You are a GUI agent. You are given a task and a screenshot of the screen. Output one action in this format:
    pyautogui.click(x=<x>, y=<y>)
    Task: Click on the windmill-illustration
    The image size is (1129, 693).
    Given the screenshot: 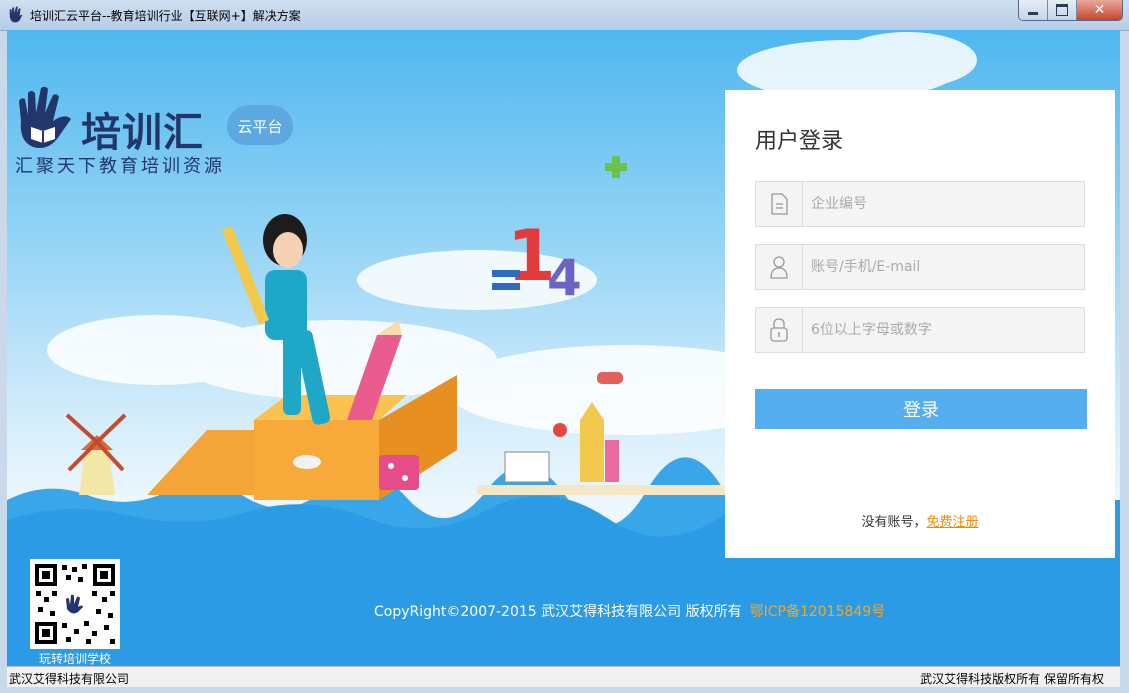 What is the action you would take?
    pyautogui.click(x=96, y=454)
    